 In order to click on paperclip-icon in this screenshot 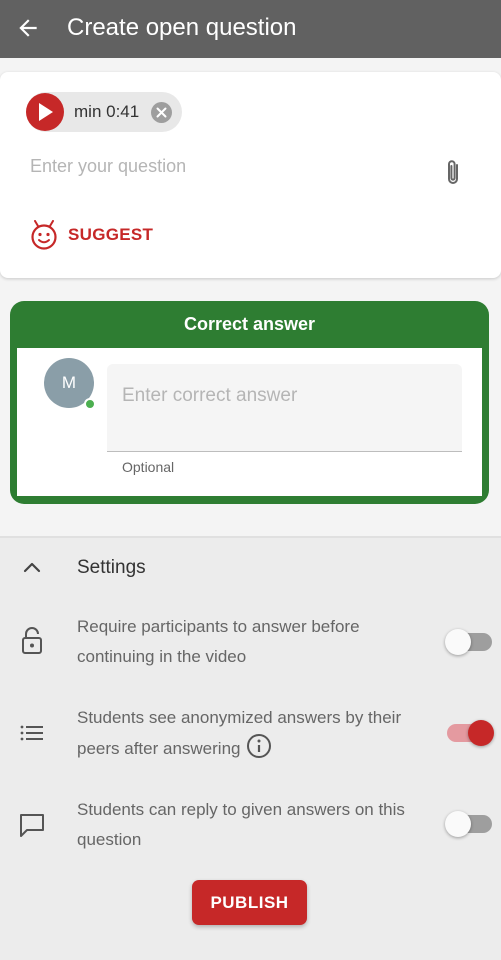, I will do `click(453, 172)`.